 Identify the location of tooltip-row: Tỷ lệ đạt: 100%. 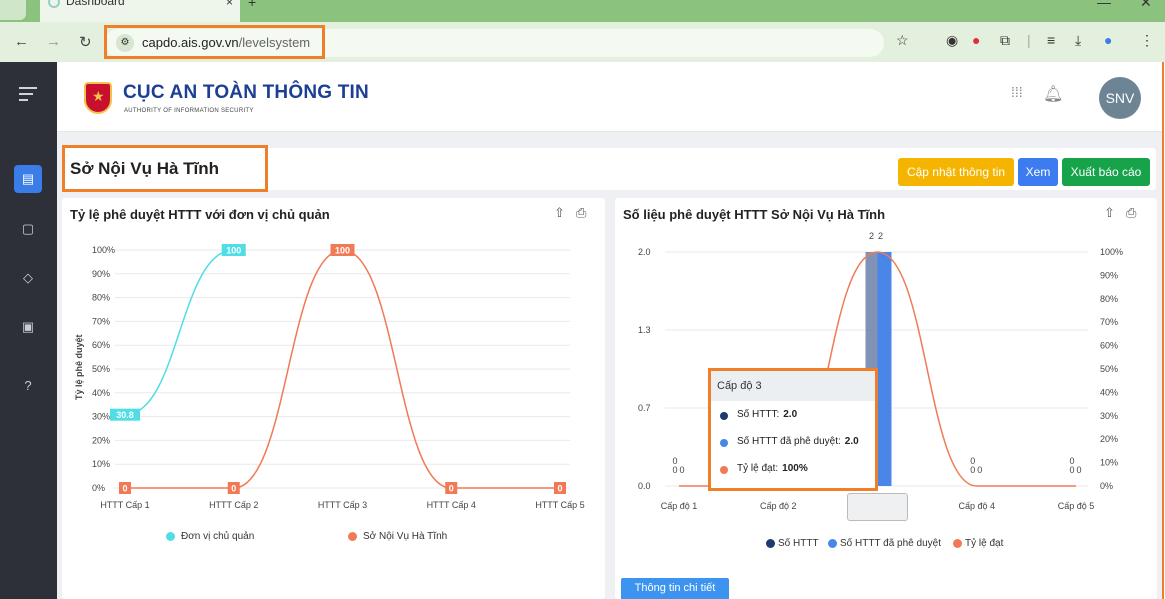
(793, 468).